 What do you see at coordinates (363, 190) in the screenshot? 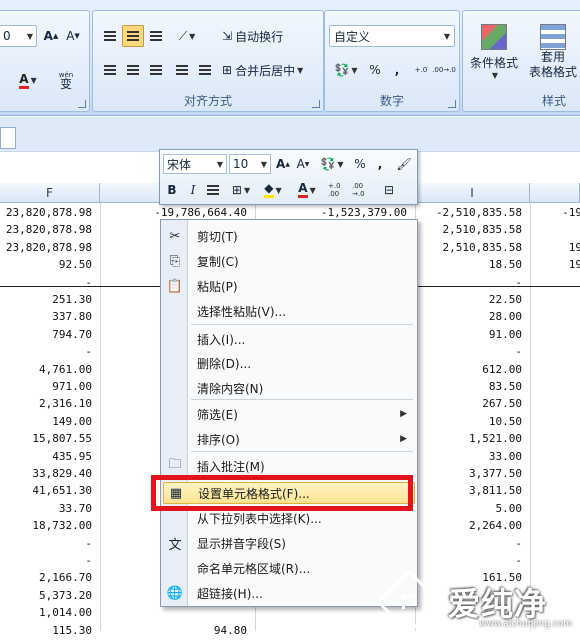
I see `mini-decrease-decimal-button: .00 →.0` at bounding box center [363, 190].